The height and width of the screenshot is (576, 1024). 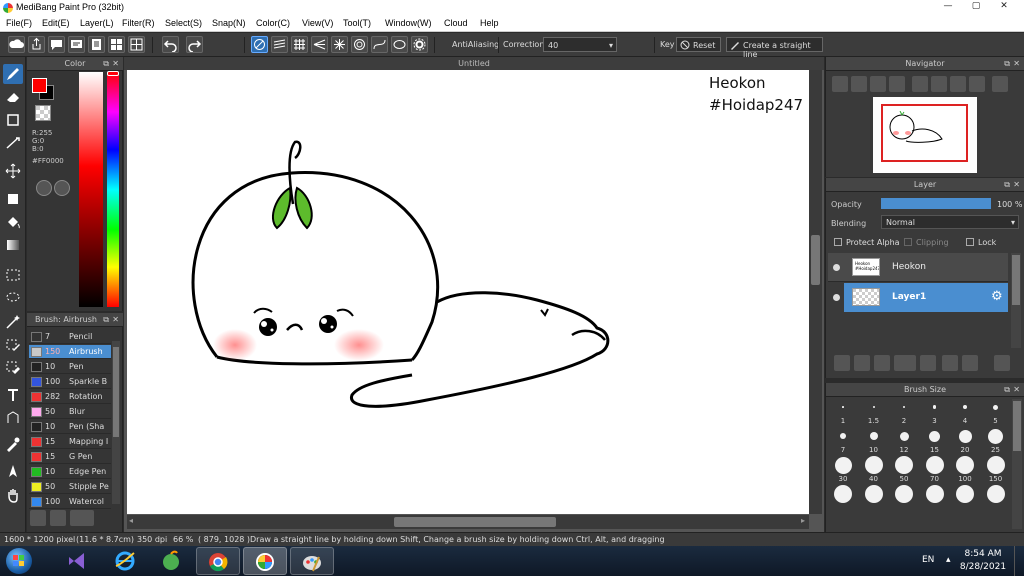 What do you see at coordinates (815, 292) in the screenshot?
I see `canvas-vertical-scrollbar` at bounding box center [815, 292].